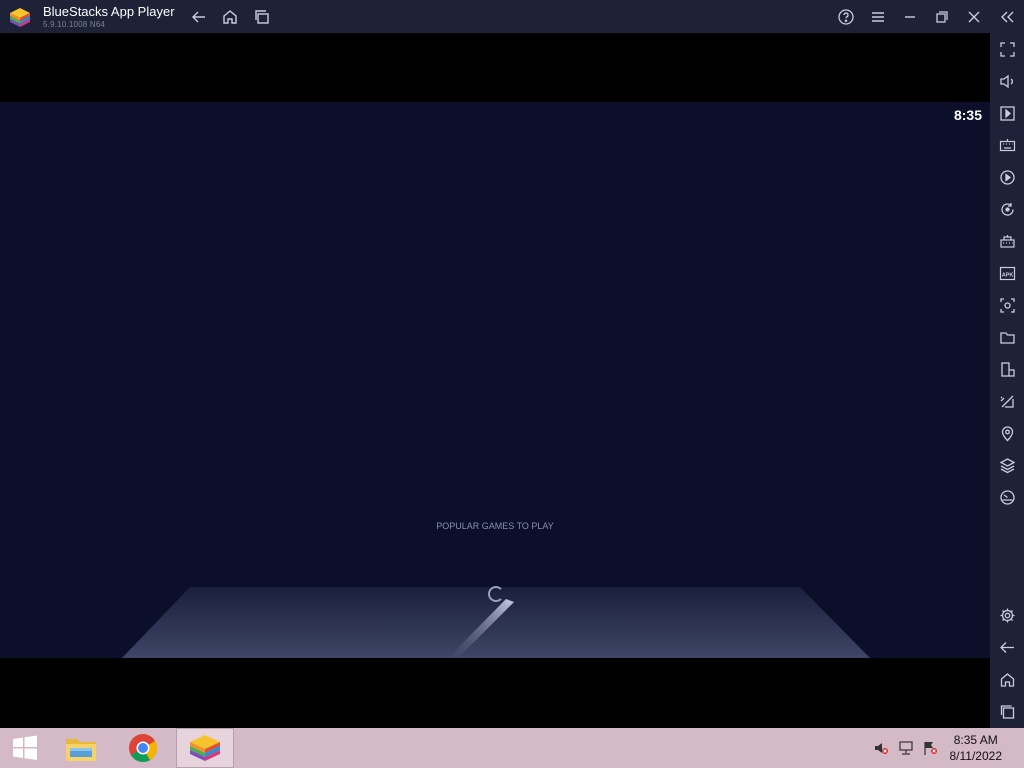 The height and width of the screenshot is (768, 1024). I want to click on restore-icon, so click(942, 17).